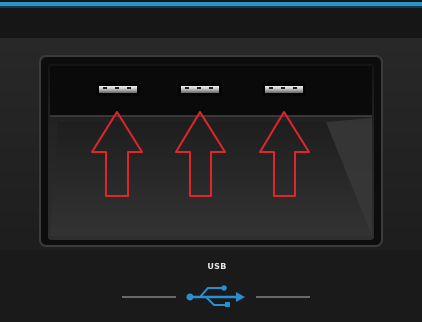 Image resolution: width=422 pixels, height=322 pixels. Describe the element at coordinates (217, 266) in the screenshot. I see `usb-label: USB` at that location.